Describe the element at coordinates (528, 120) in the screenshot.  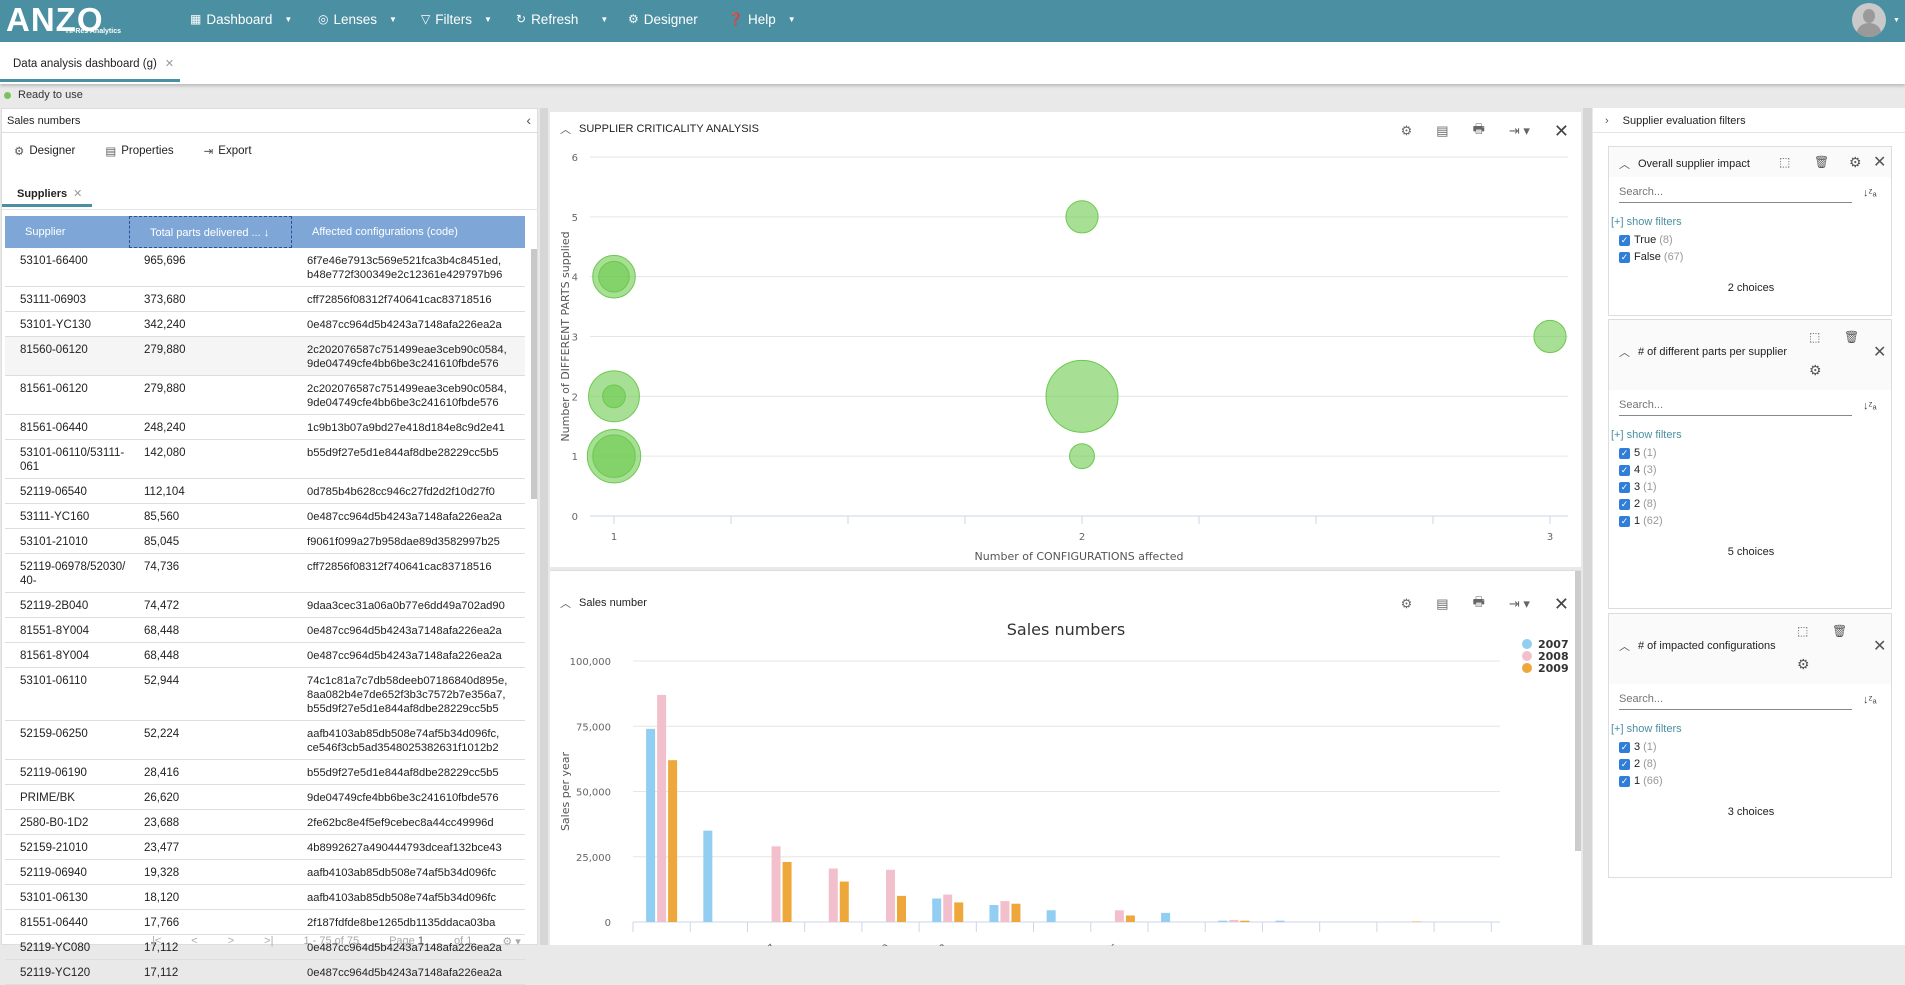
I see `collapse-panel-icon: ‹` at that location.